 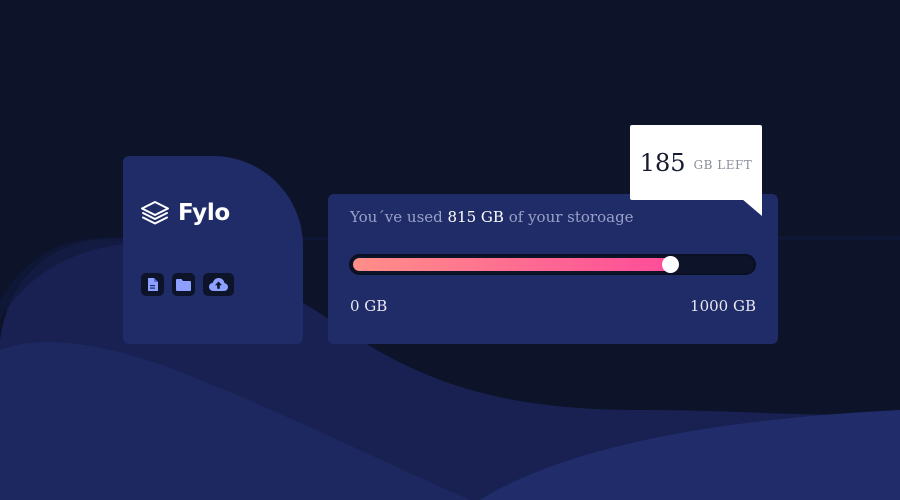 I want to click on upload-button, so click(x=218, y=284).